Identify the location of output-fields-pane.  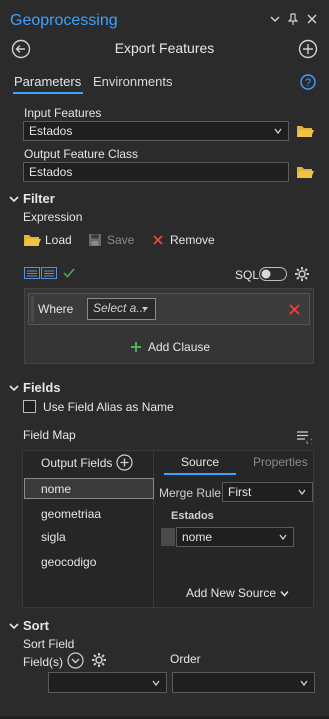
(88, 529).